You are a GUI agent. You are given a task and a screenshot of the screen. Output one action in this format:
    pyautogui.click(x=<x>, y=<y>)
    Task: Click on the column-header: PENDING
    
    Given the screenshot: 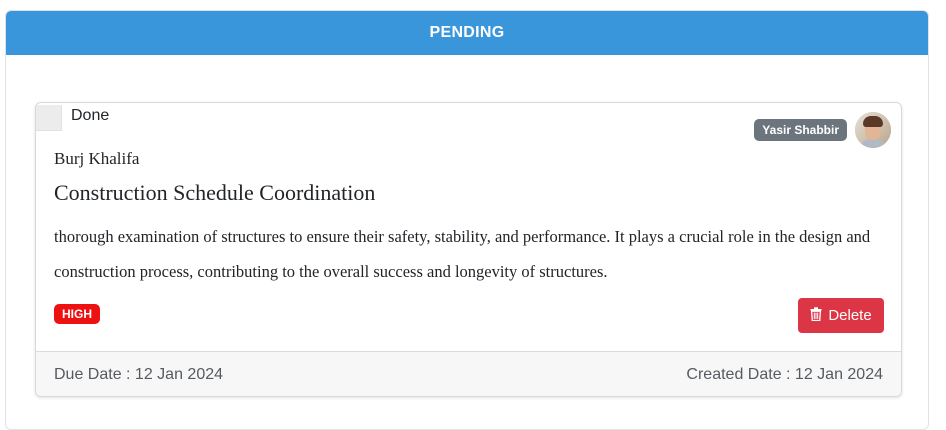 What is the action you would take?
    pyautogui.click(x=467, y=33)
    